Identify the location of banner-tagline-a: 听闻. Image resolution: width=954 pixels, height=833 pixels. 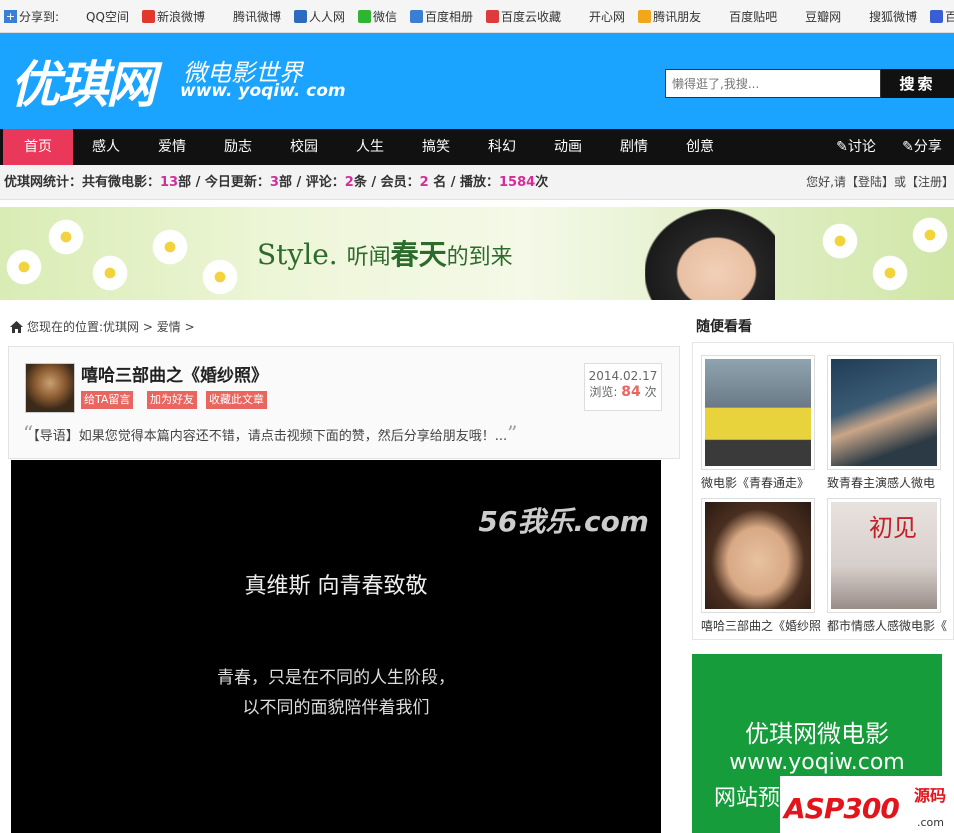
(368, 257).